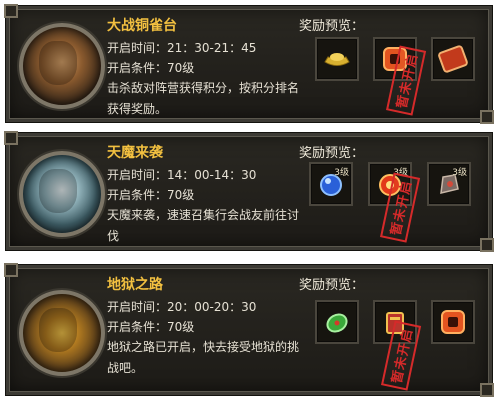 This screenshot has height=402, width=500. I want to click on event-description: 击杀敌对阵营获得积分，按积分排名获得奖励。, so click(203, 98).